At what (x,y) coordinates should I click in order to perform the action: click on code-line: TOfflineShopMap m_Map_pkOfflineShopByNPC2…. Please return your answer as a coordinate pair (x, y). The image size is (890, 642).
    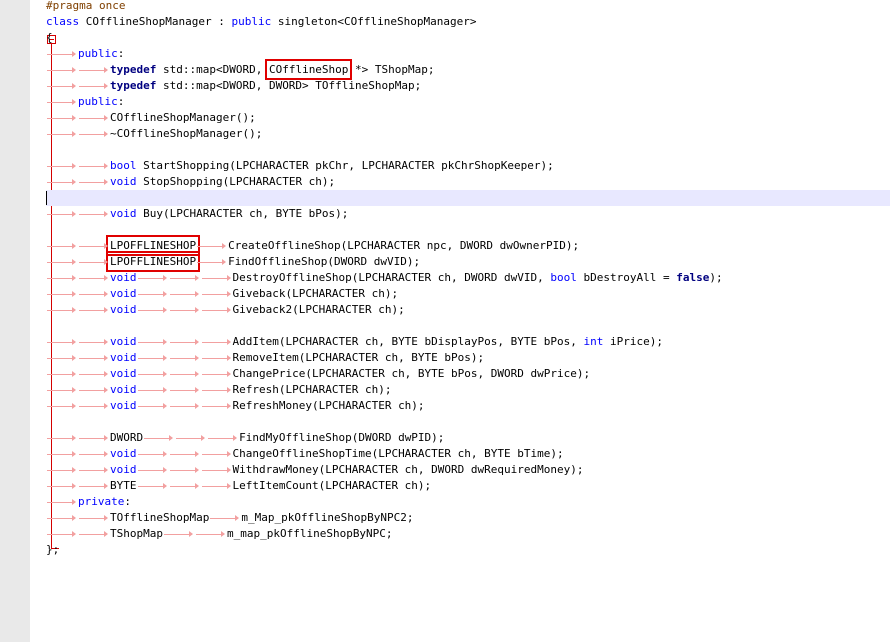
    Looking at the image, I should click on (468, 518).